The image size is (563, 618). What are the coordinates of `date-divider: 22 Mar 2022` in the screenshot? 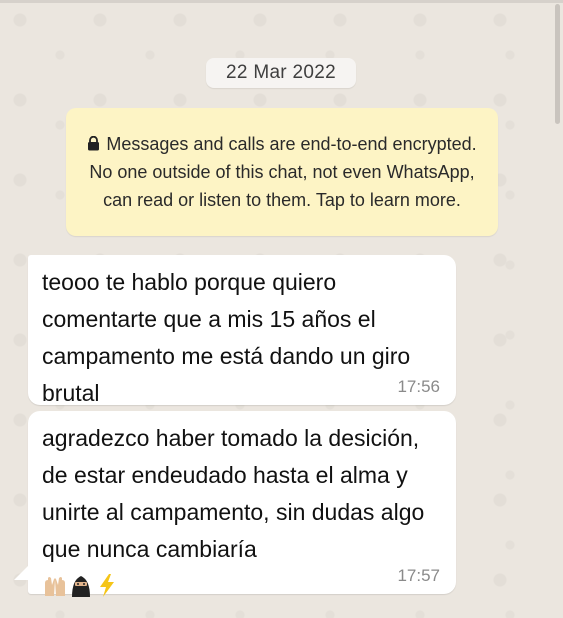 It's located at (281, 73).